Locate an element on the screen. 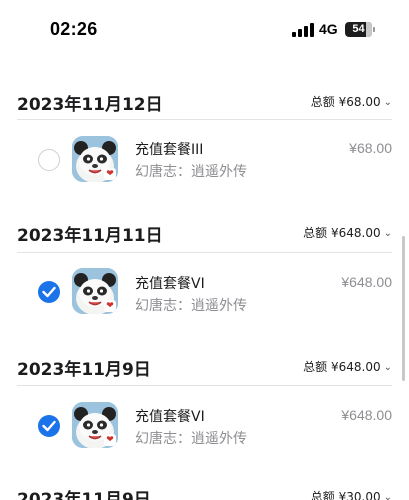 The height and width of the screenshot is (500, 409). package-name: 充值套餐III is located at coordinates (169, 150).